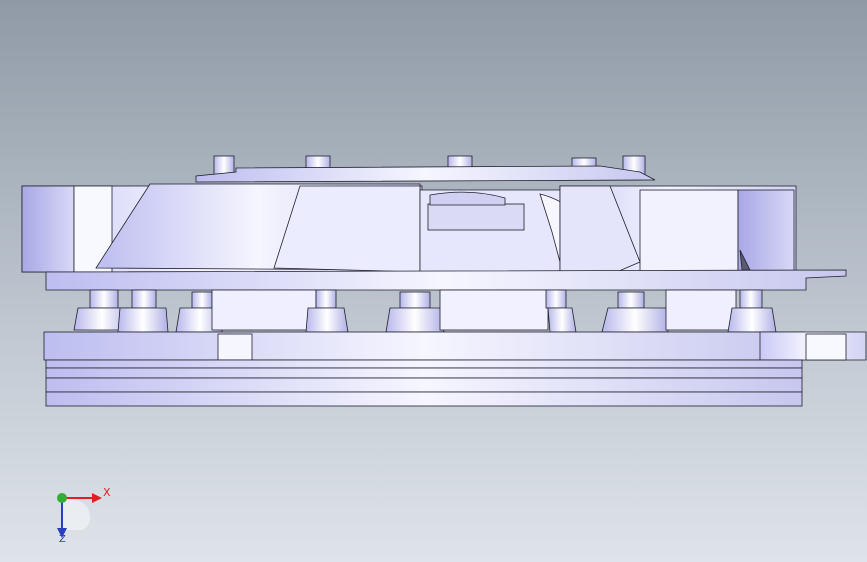  Describe the element at coordinates (425, 174) in the screenshot. I see `top-cover` at that location.